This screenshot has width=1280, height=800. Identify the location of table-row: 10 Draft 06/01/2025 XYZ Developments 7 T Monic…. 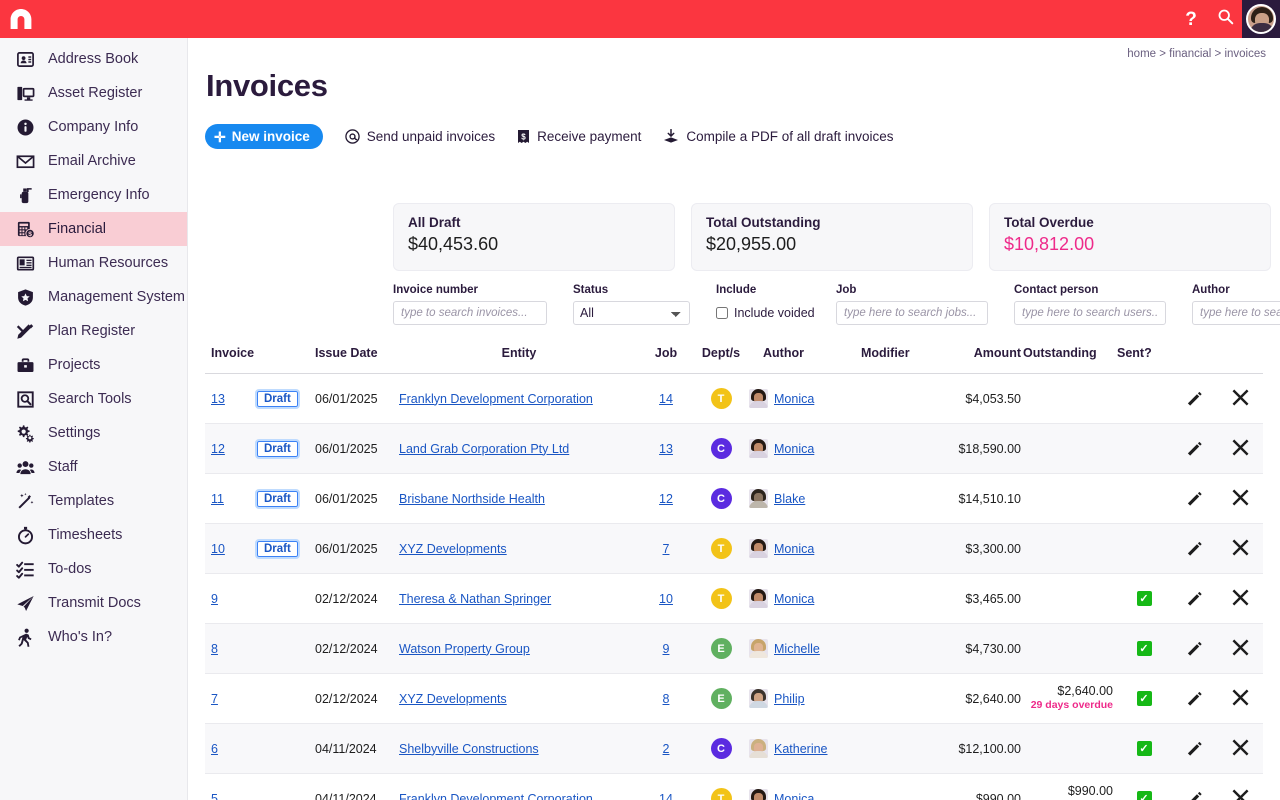
(734, 548).